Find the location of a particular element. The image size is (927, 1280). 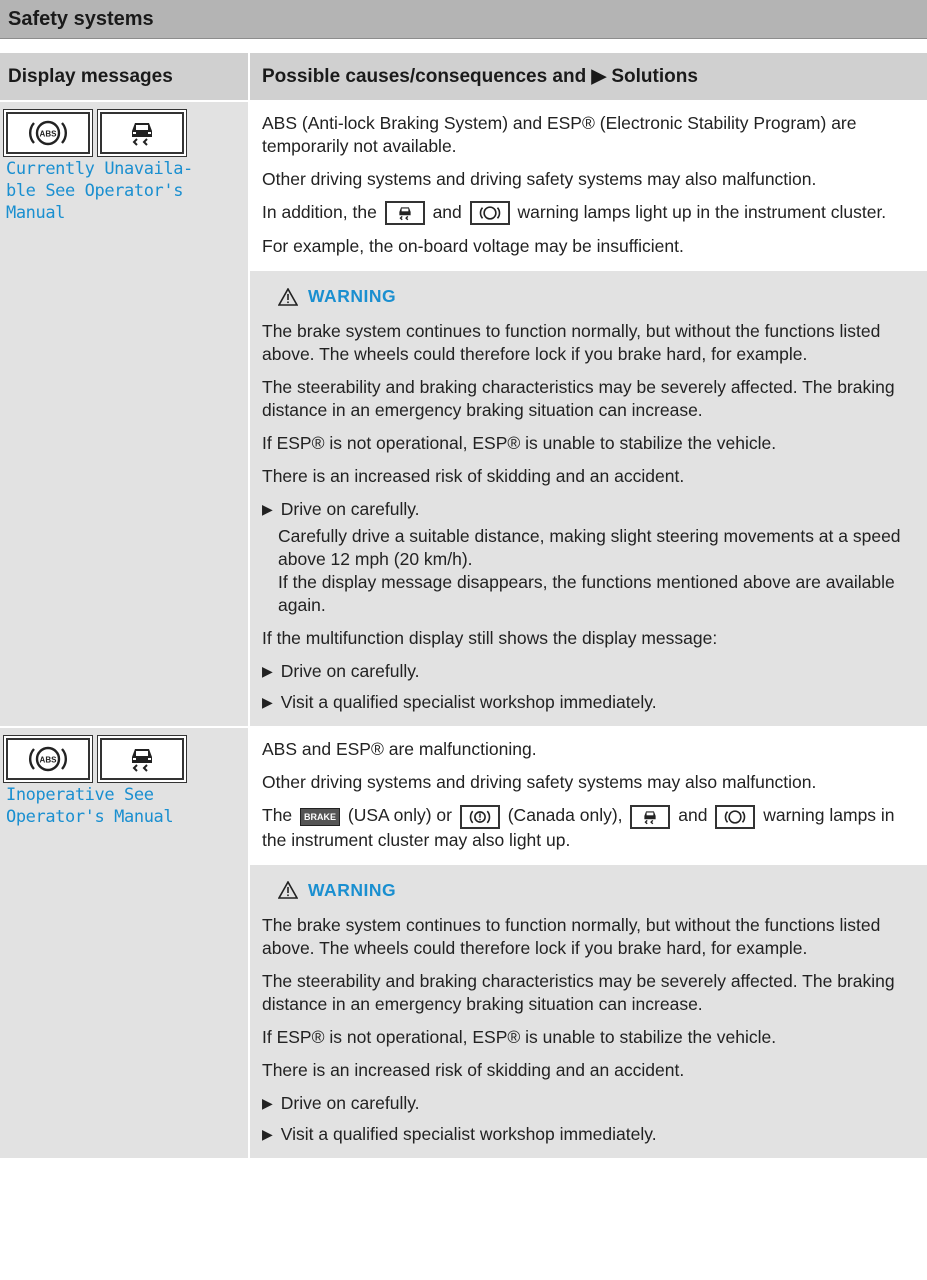

brake-circle-icon is located at coordinates (479, 816).